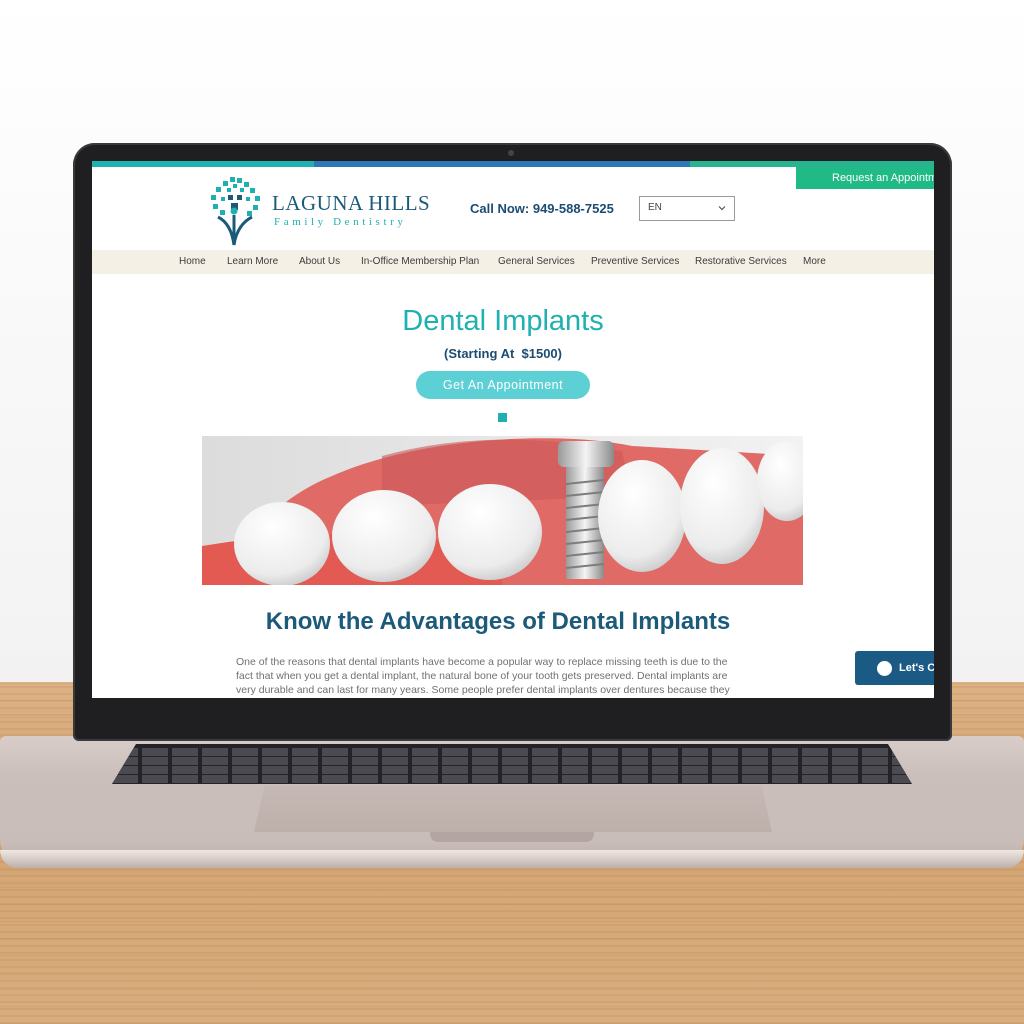 This screenshot has width=1024, height=1024. What do you see at coordinates (252, 261) in the screenshot?
I see `nav-item-learn-more: Learn More` at bounding box center [252, 261].